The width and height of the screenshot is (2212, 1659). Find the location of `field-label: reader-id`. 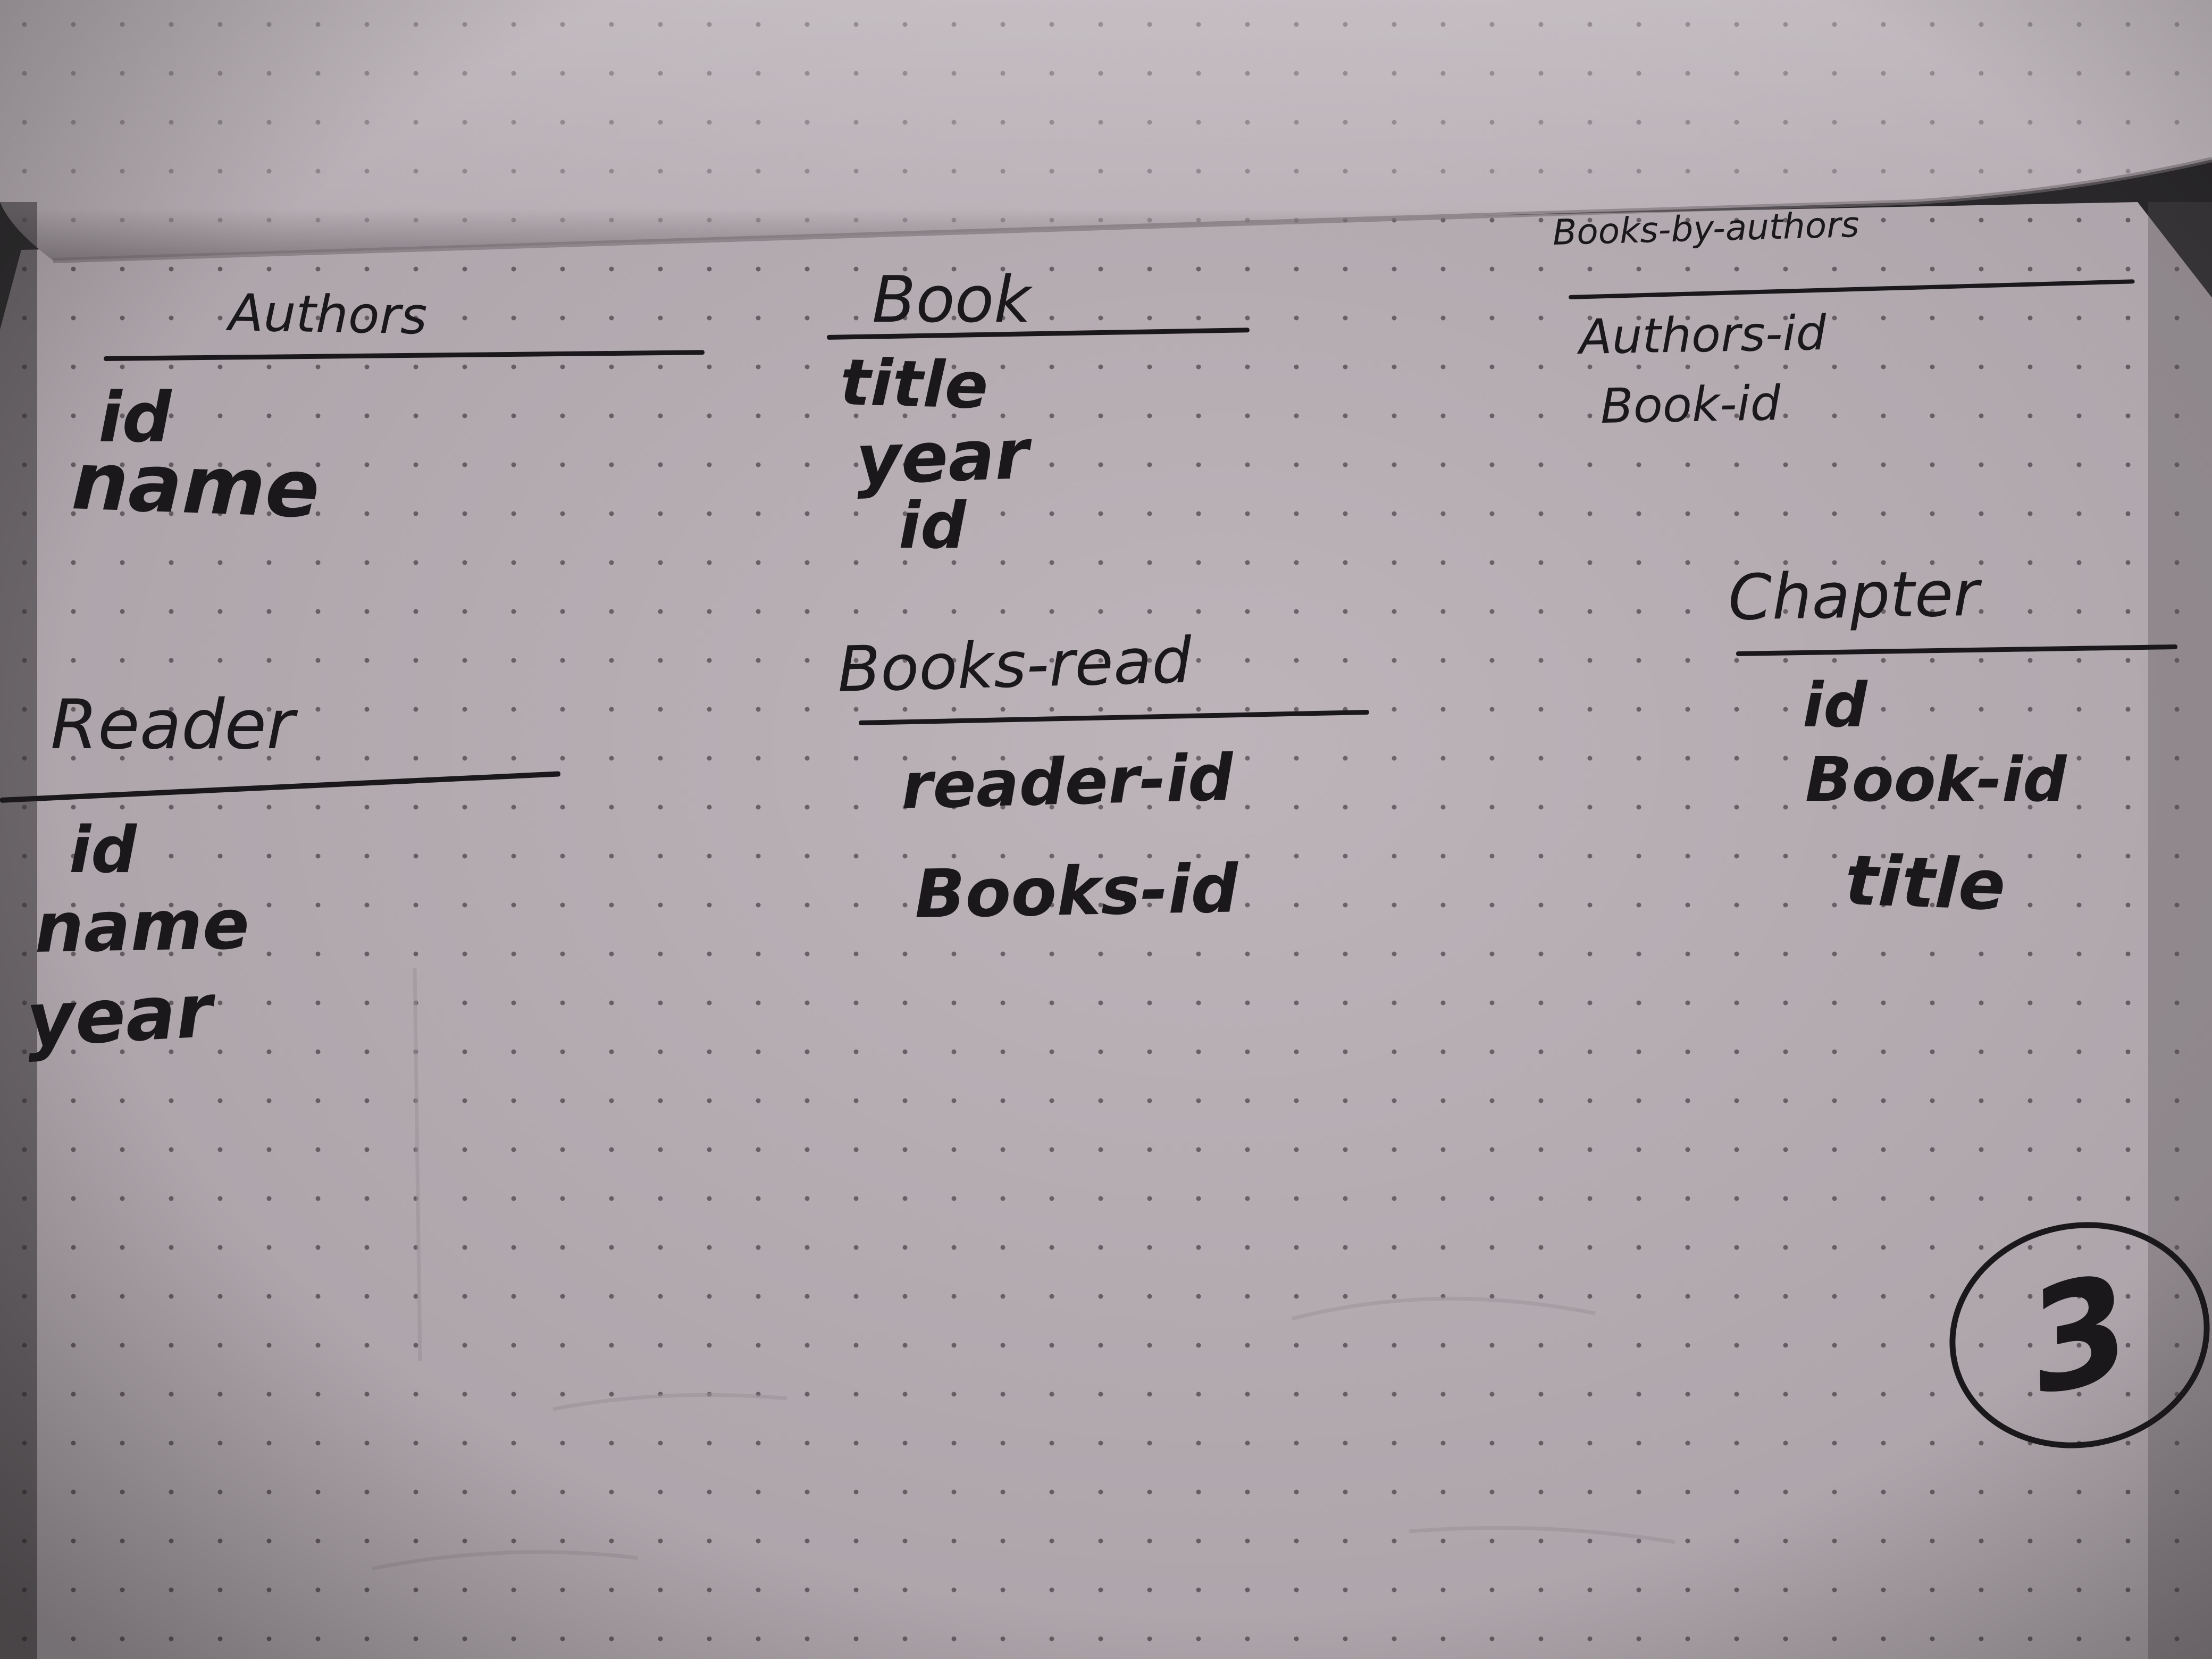

field-label: reader-id is located at coordinates (1067, 782).